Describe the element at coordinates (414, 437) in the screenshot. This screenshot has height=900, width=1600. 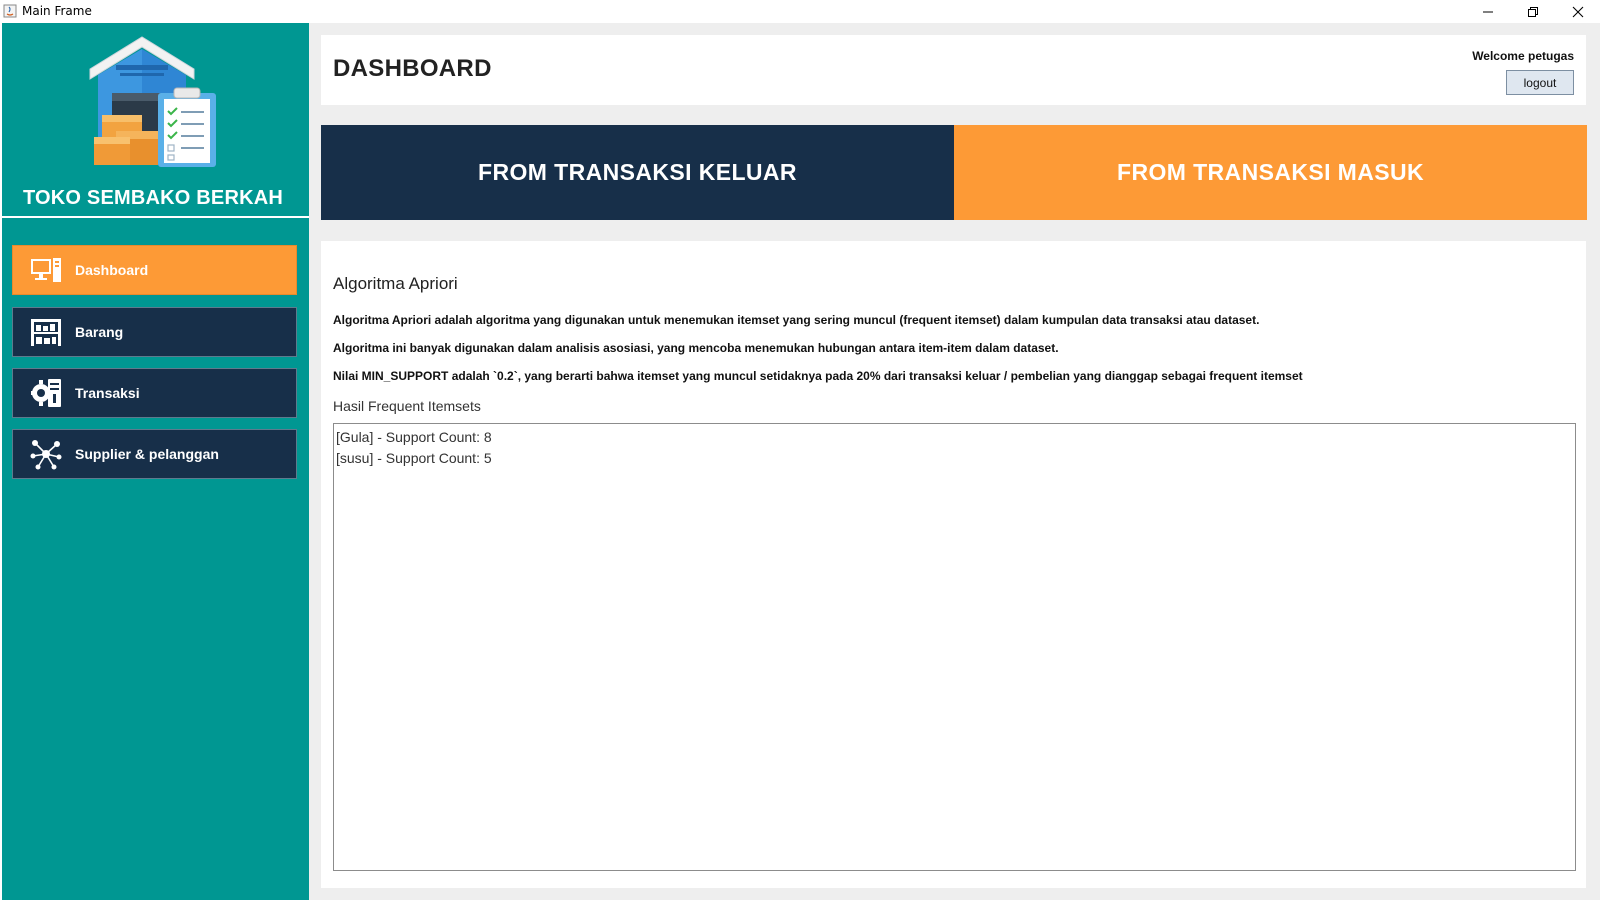
I see `result-line: [Gula] - Support Count: 8` at that location.